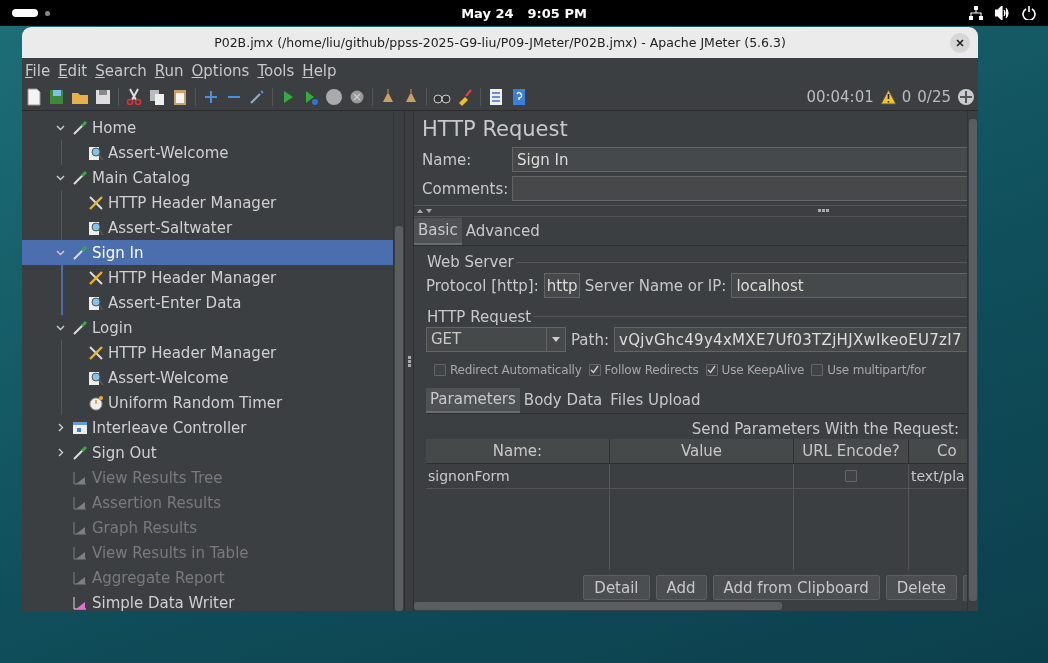 The height and width of the screenshot is (663, 1048). I want to click on close-button, so click(960, 43).